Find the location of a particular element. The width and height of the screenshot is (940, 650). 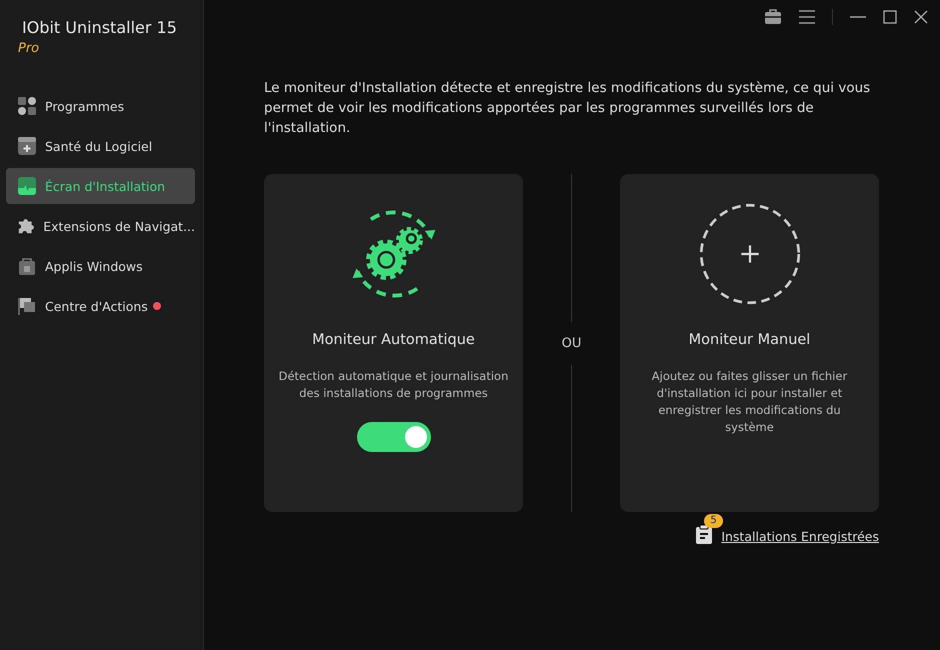

sidebar-item: Centre d'Actions is located at coordinates (100, 306).